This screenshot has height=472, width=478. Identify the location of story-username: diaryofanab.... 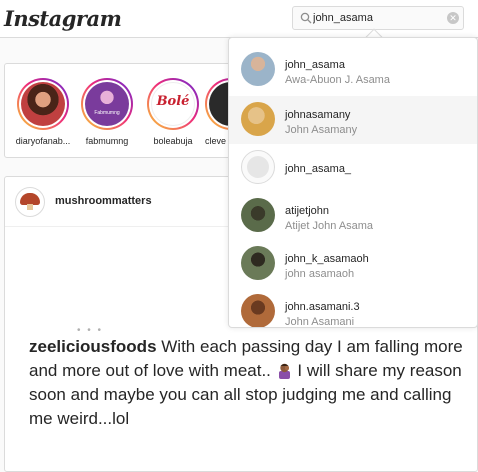
(43, 141).